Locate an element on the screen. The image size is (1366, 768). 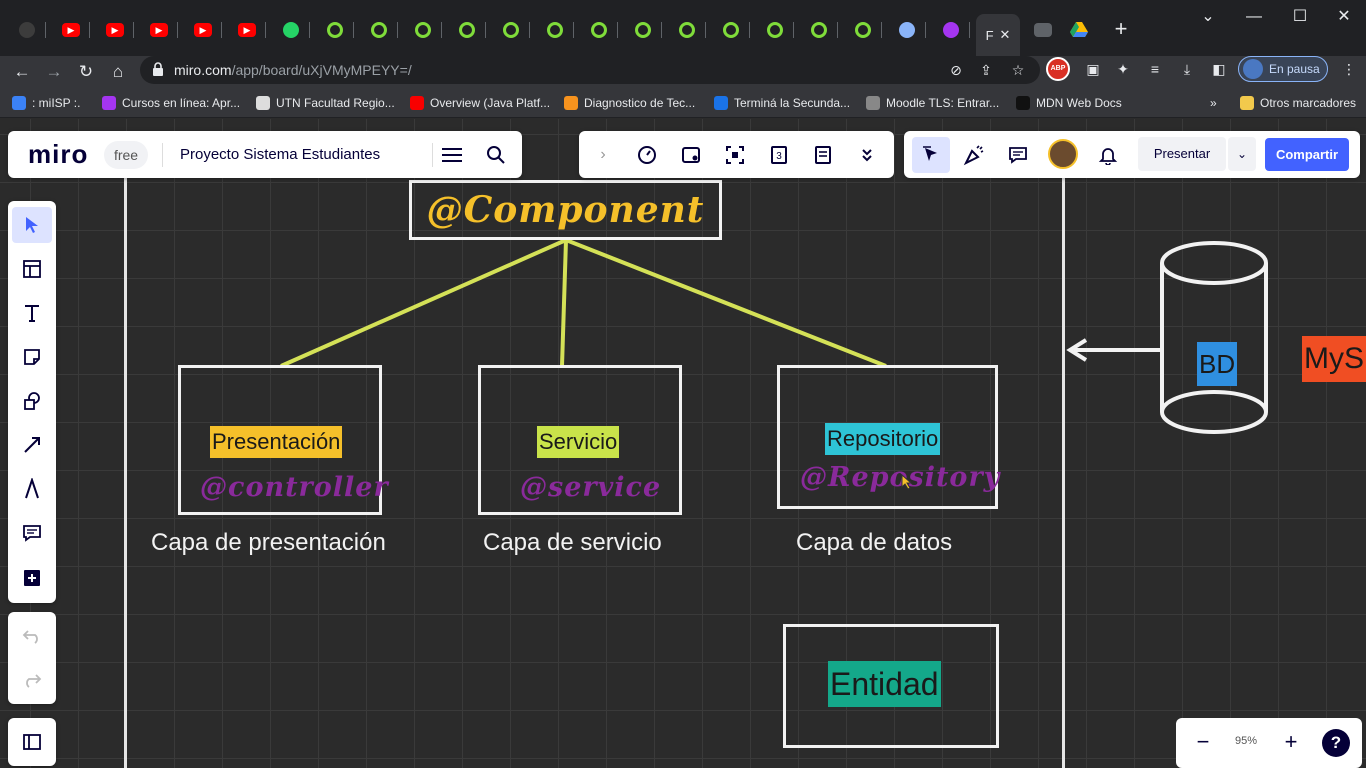
mysql-tag: MyS is located at coordinates (1334, 359).